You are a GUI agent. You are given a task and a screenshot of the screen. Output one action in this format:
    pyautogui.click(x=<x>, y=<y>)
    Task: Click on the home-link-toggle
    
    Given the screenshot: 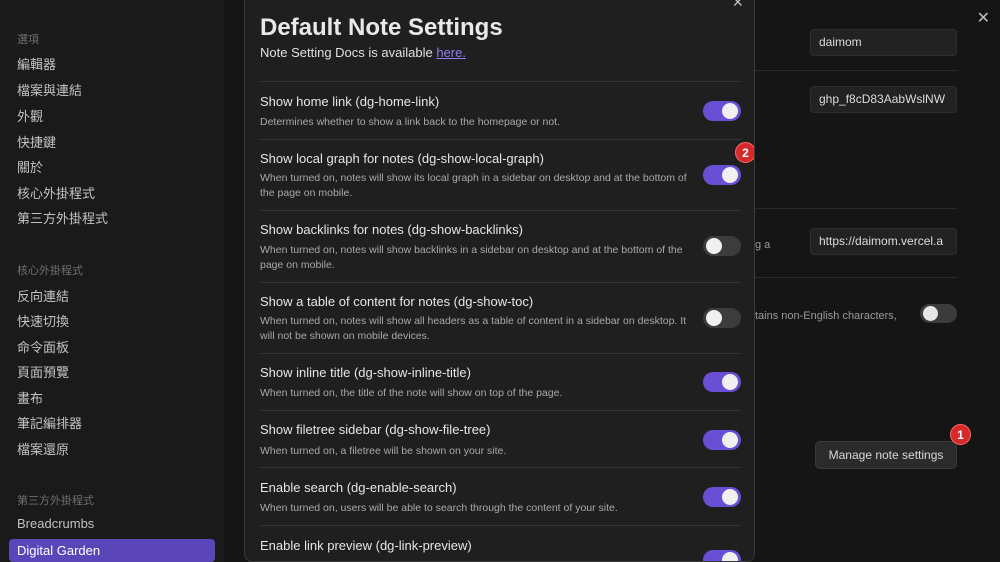 What is the action you would take?
    pyautogui.click(x=722, y=111)
    